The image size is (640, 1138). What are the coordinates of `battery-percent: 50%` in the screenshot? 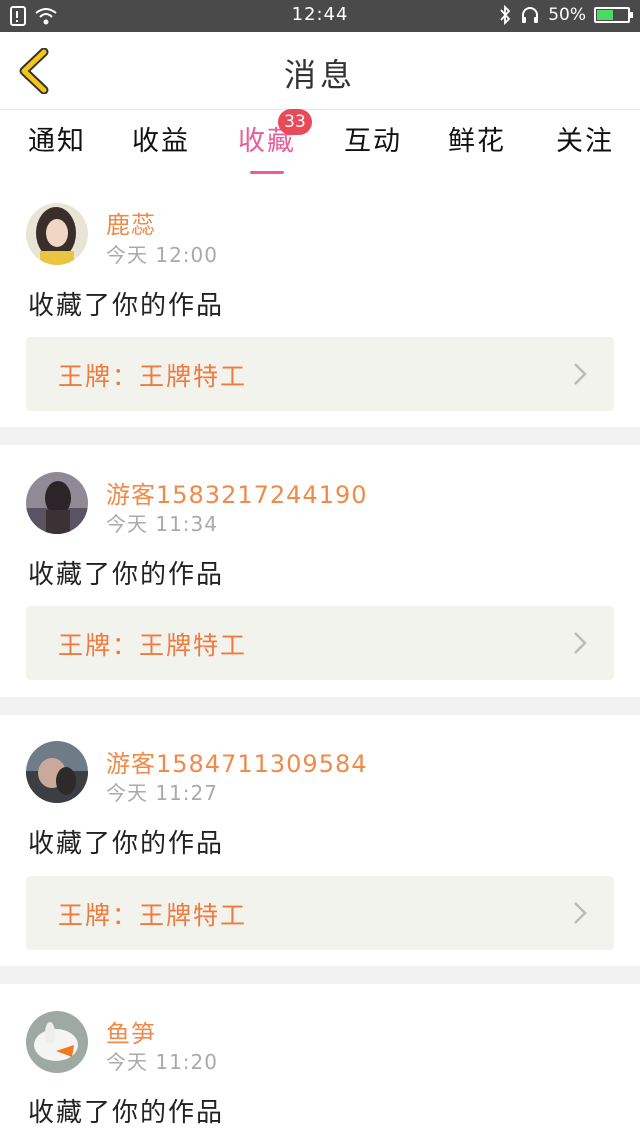 It's located at (567, 15).